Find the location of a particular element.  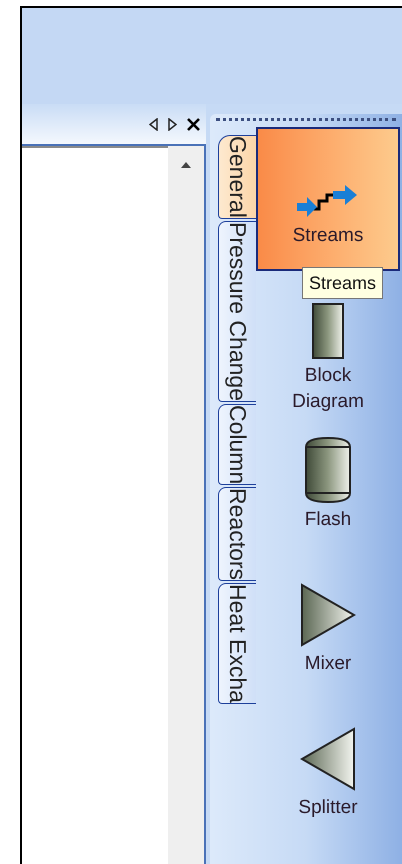

item-label: Flash is located at coordinates (328, 520).